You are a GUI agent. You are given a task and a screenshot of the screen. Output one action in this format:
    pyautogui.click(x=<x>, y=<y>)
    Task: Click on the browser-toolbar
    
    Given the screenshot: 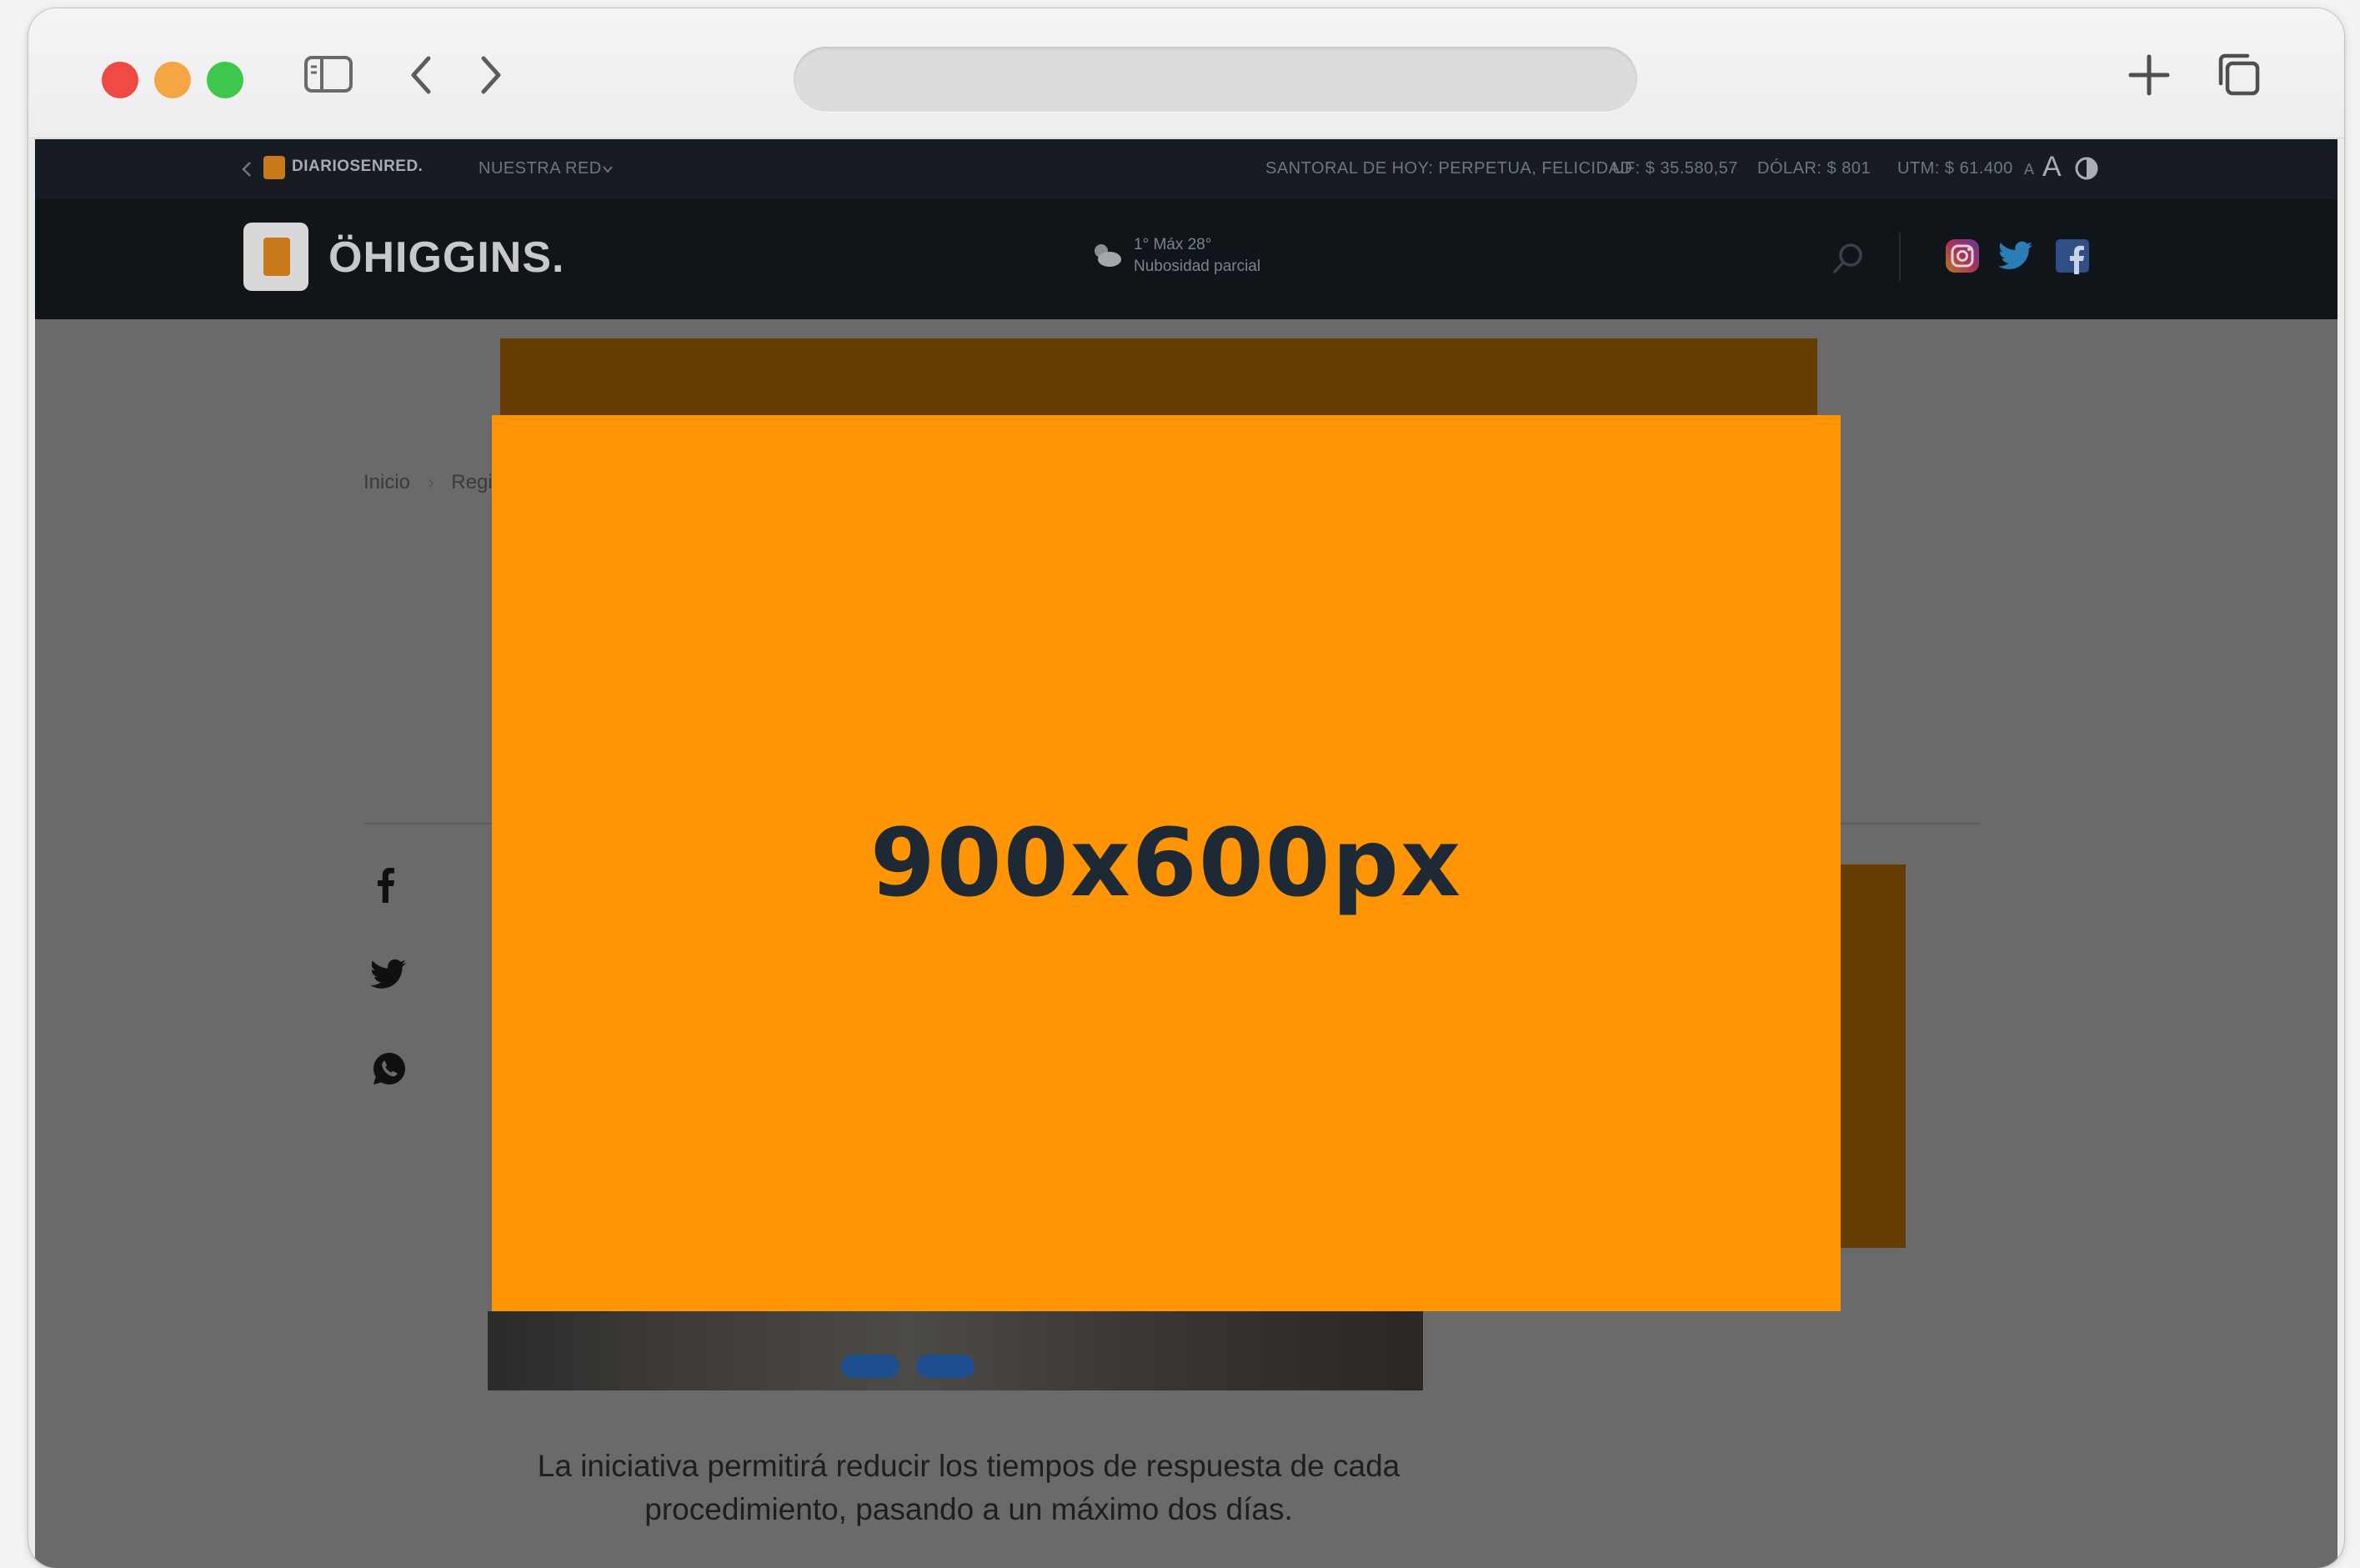 What is the action you would take?
    pyautogui.click(x=1186, y=73)
    